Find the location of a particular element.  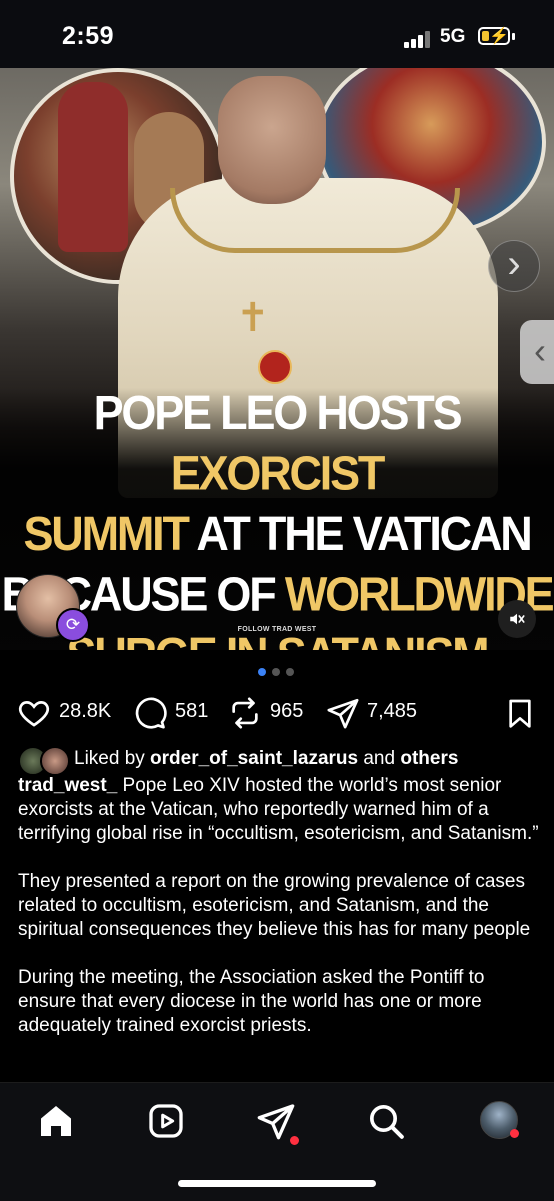

comment-icon is located at coordinates (150, 713).